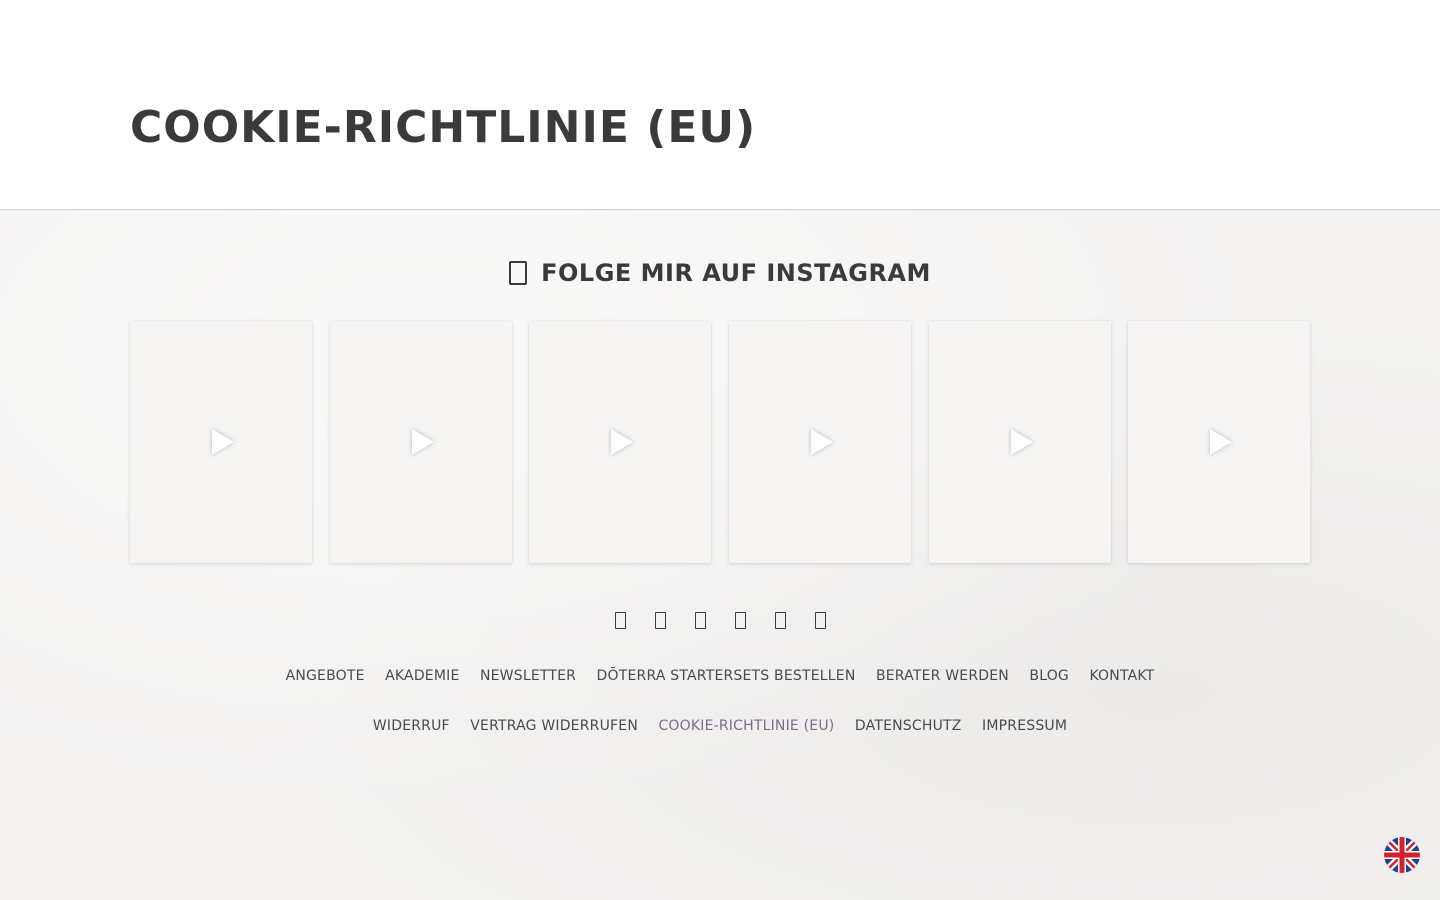  Describe the element at coordinates (1121, 676) in the screenshot. I see `nav-link-kontakt: KONTAKT` at that location.